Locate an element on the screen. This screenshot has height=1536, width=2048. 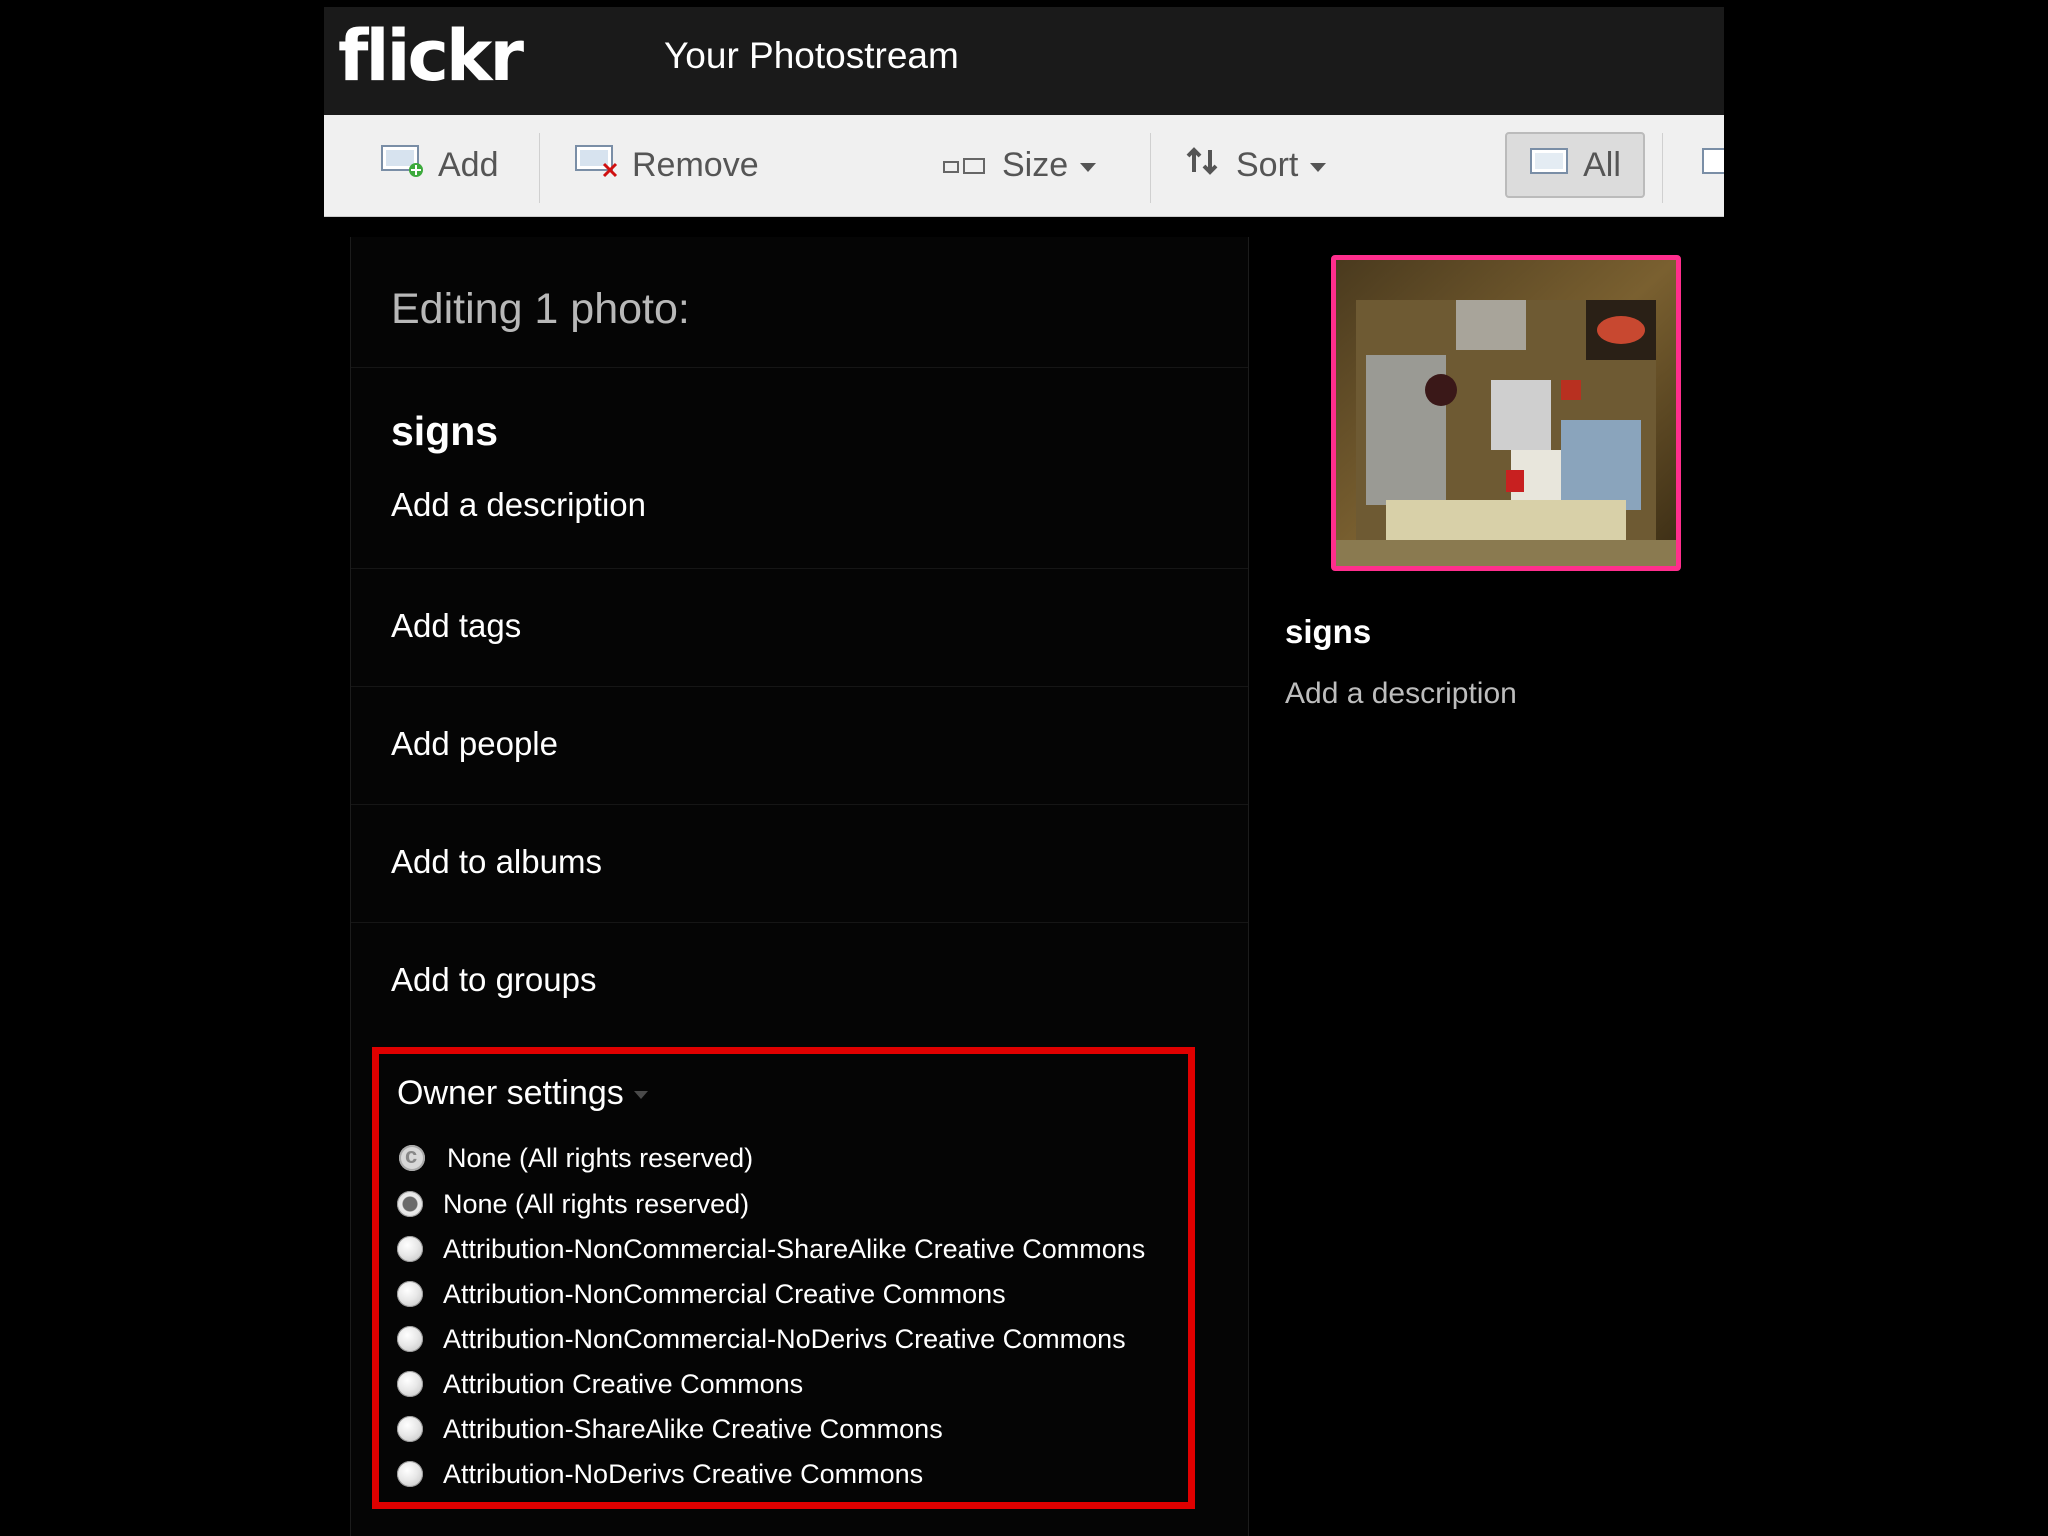
license-option: Attribution-NoDerivs Creative Commons is located at coordinates (660, 1474).